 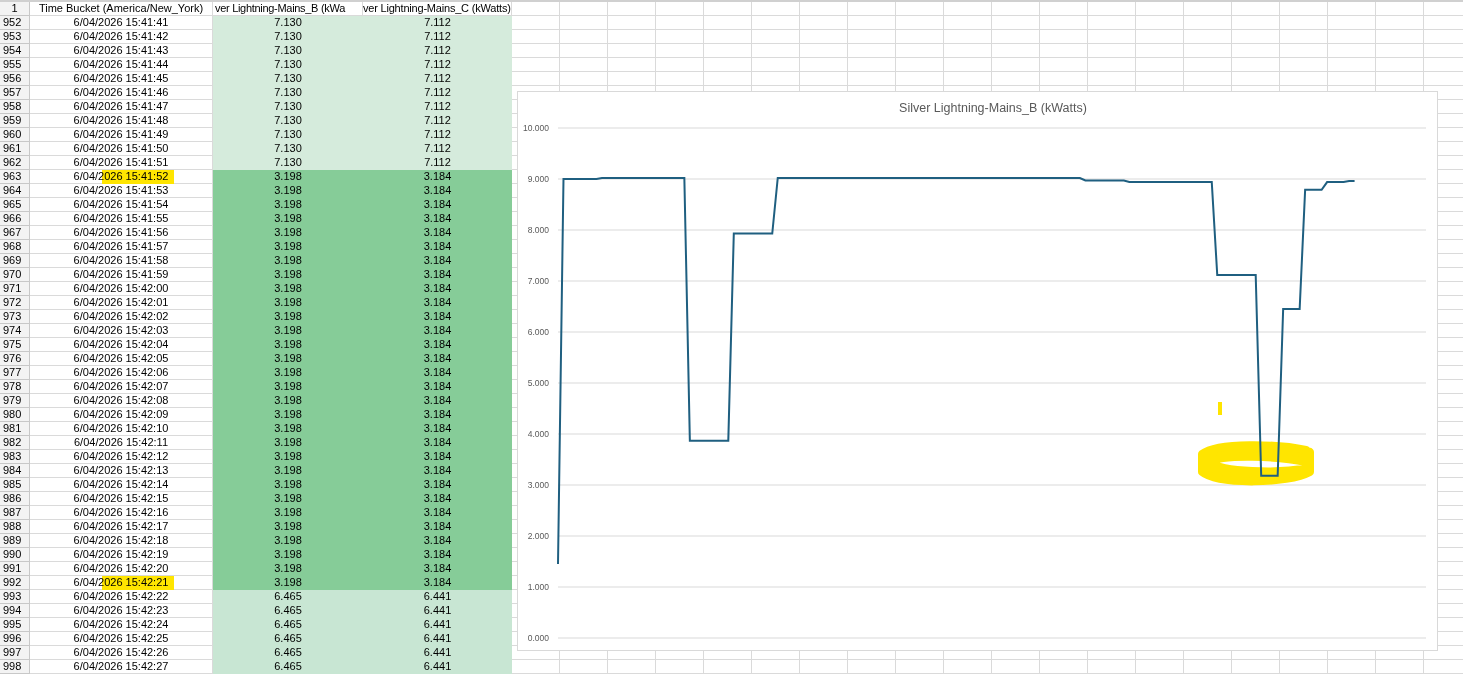 I want to click on table-cell: 6/04/2026 15:42:25, so click(x=121, y=638).